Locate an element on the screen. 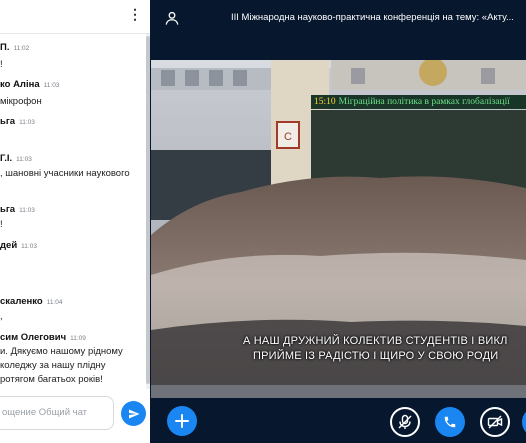 Image resolution: width=526 pixels, height=443 pixels. chat-input-box is located at coordinates (57, 413).